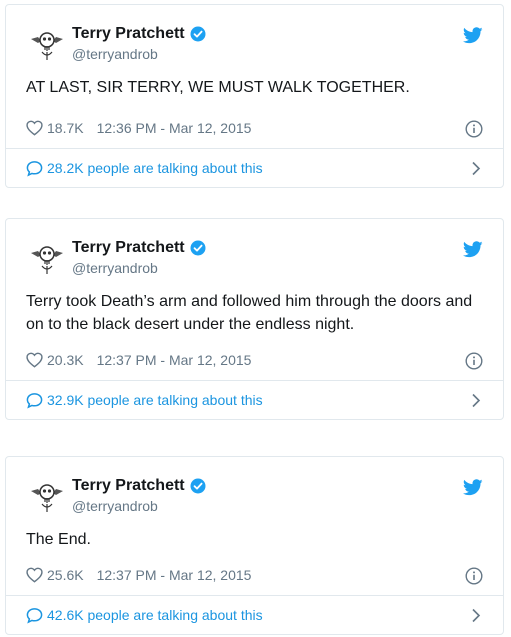  What do you see at coordinates (155, 615) in the screenshot?
I see `talking-count: 42.6K people are talking about this` at bounding box center [155, 615].